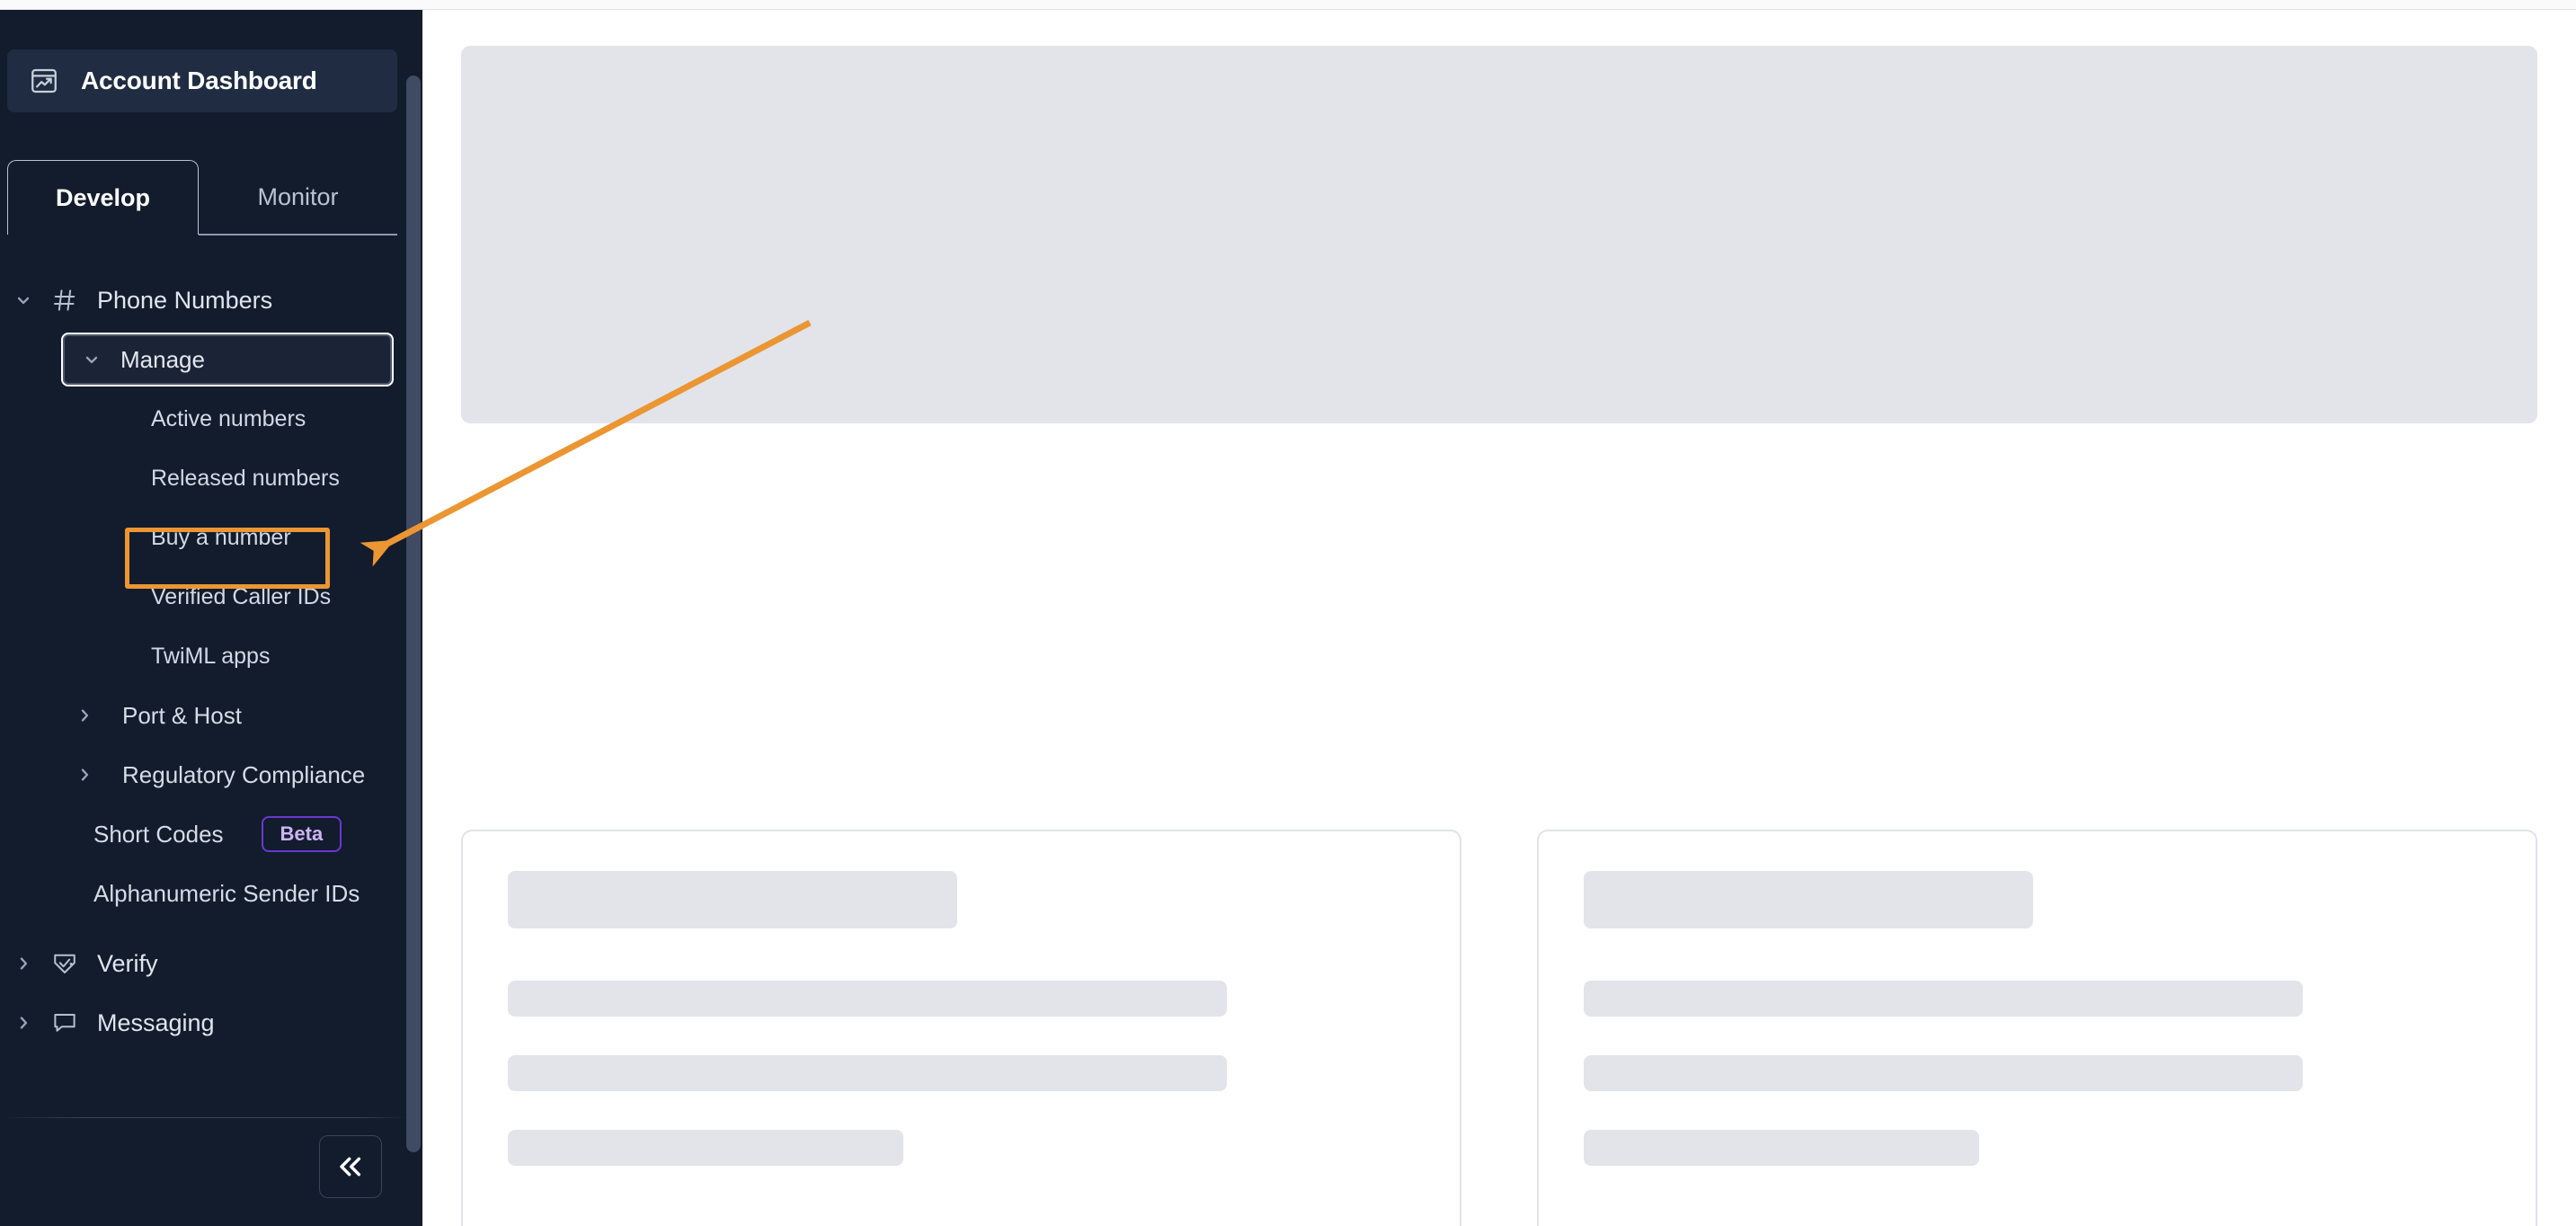 The image size is (2576, 1226). I want to click on tab-monitor: Monitor, so click(298, 197).